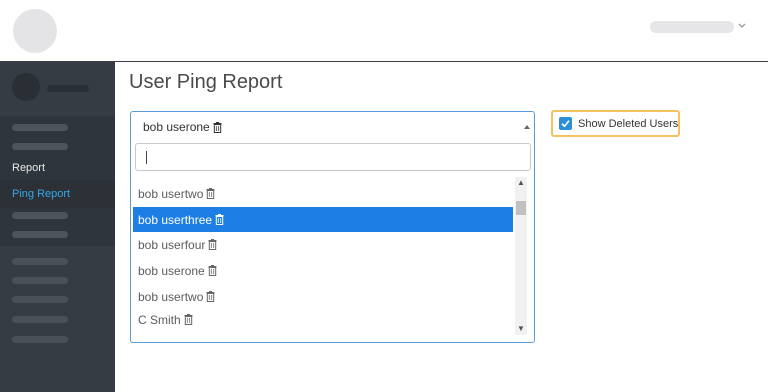  I want to click on text-cursor, so click(146, 157).